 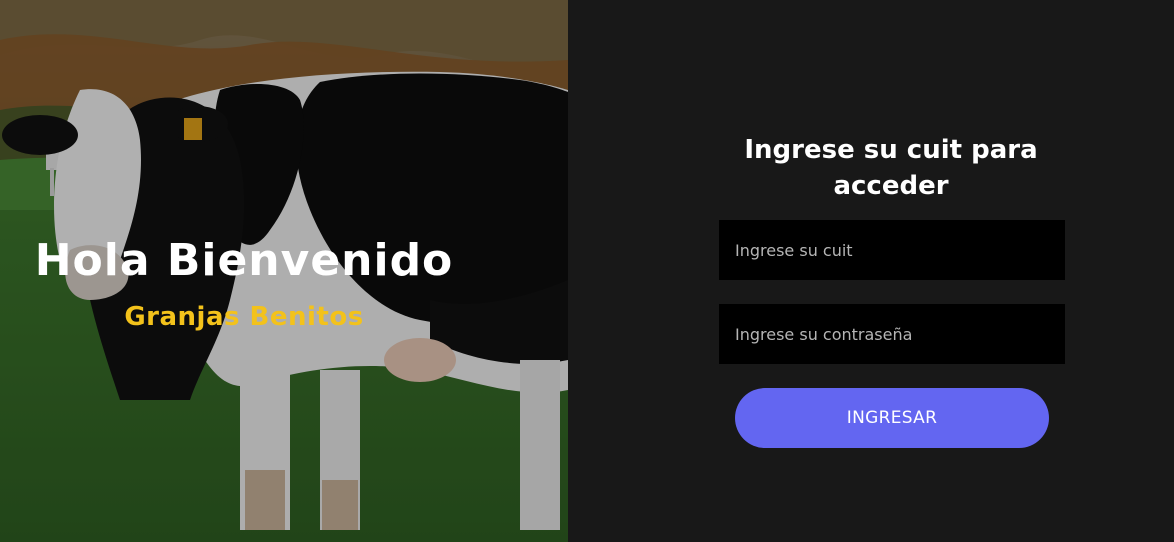 What do you see at coordinates (892, 250) in the screenshot?
I see `cuit-input` at bounding box center [892, 250].